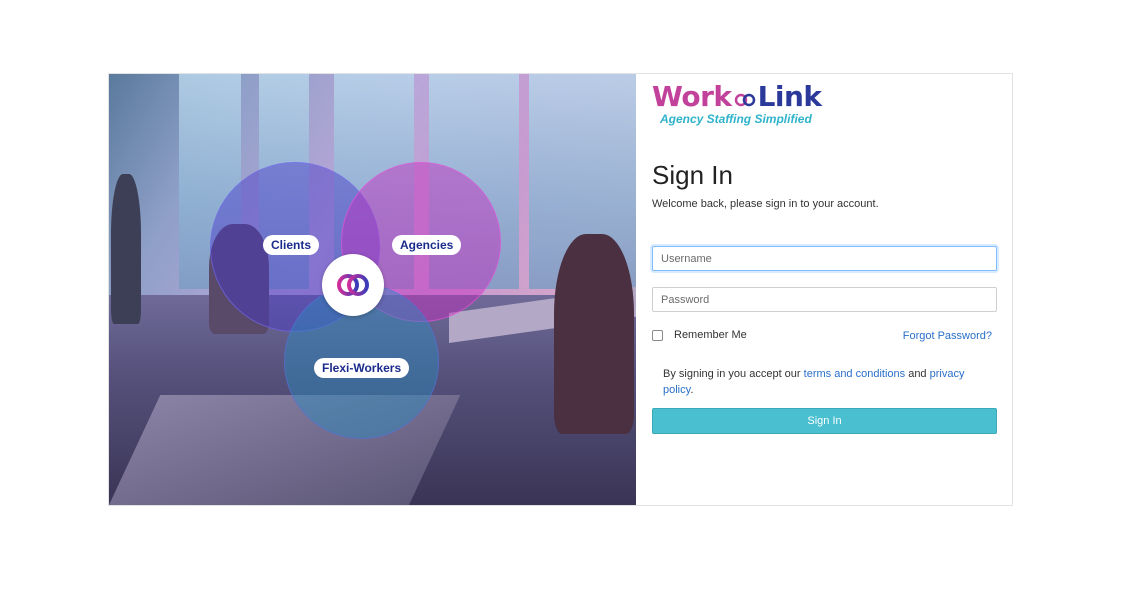 Image resolution: width=1147 pixels, height=608 pixels. Describe the element at coordinates (917, 374) in the screenshot. I see `terms-and: and` at that location.